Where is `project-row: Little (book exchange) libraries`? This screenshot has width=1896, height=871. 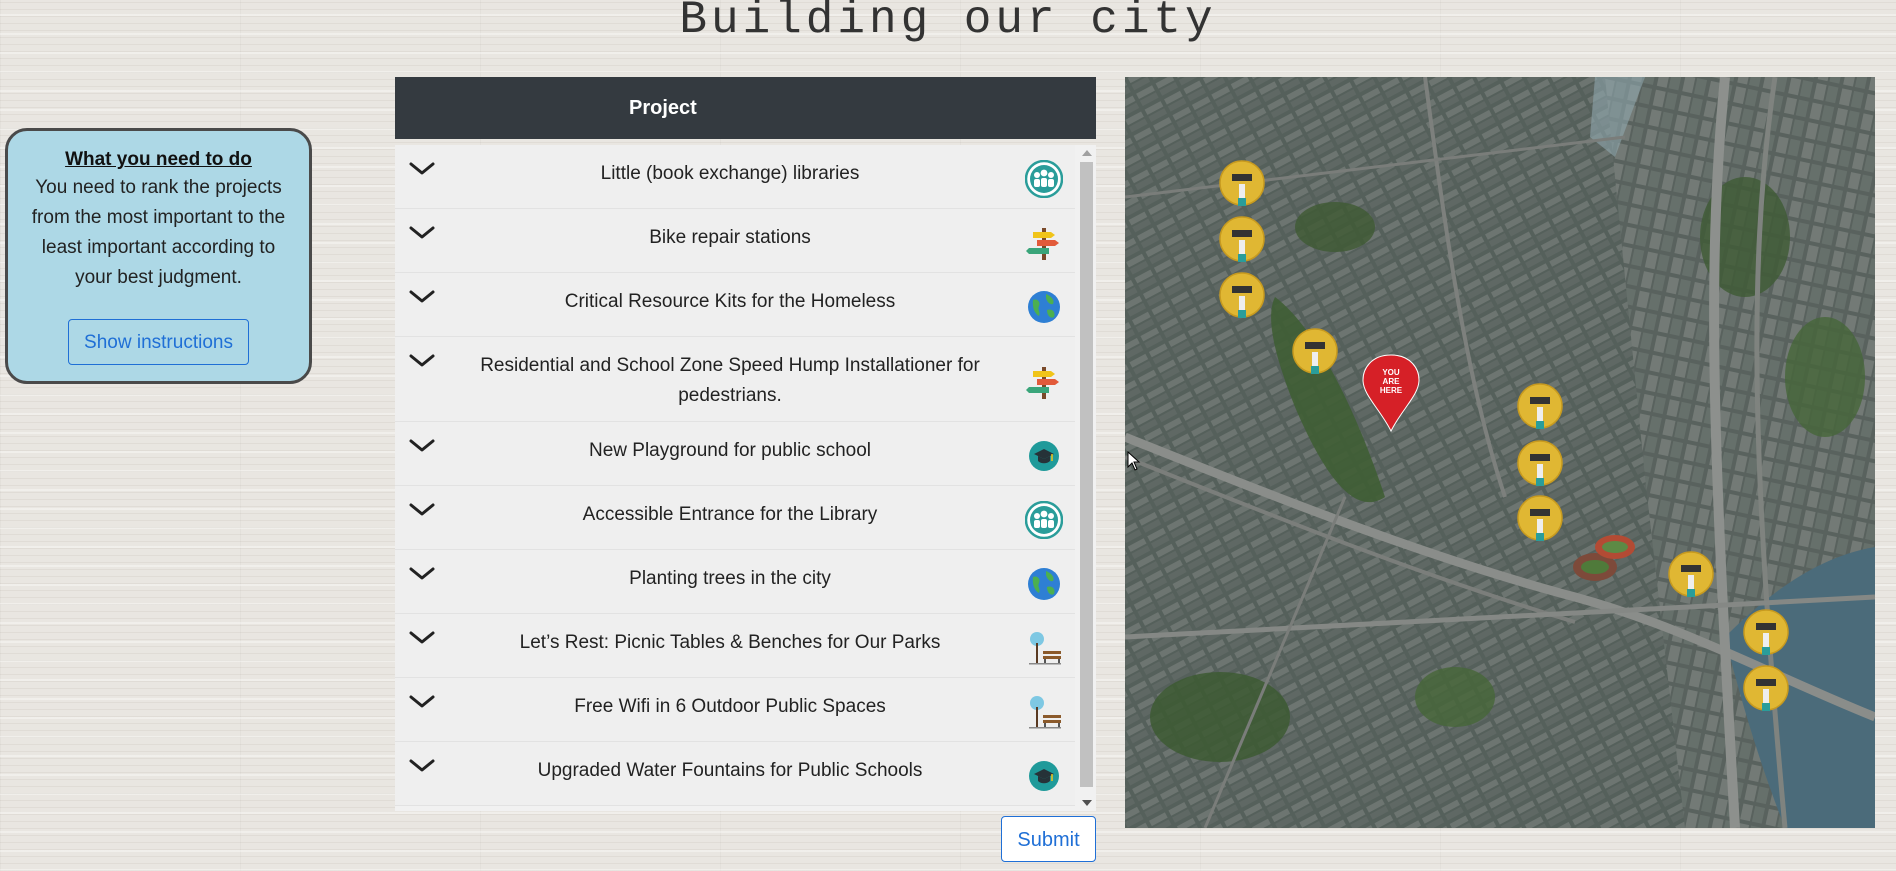
project-row: Little (book exchange) libraries is located at coordinates (735, 177).